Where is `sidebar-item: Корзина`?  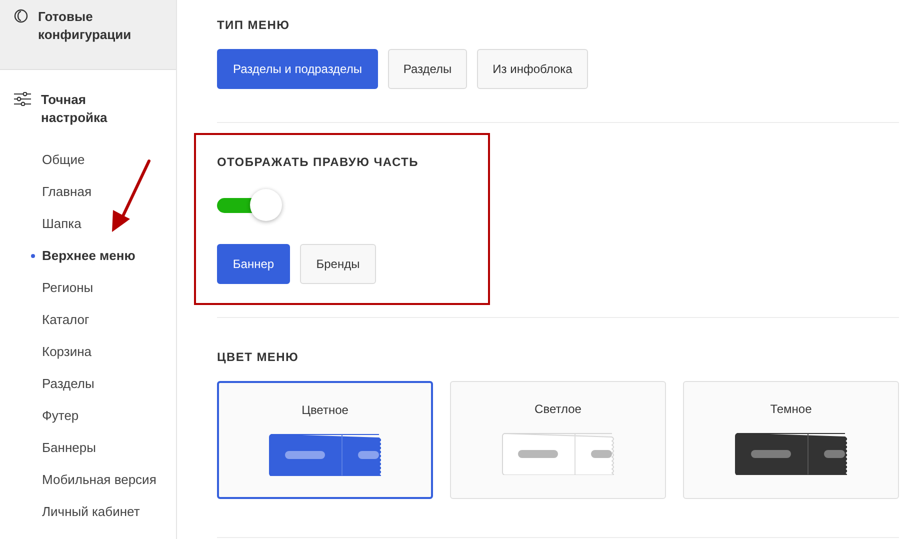
sidebar-item: Корзина is located at coordinates (67, 352).